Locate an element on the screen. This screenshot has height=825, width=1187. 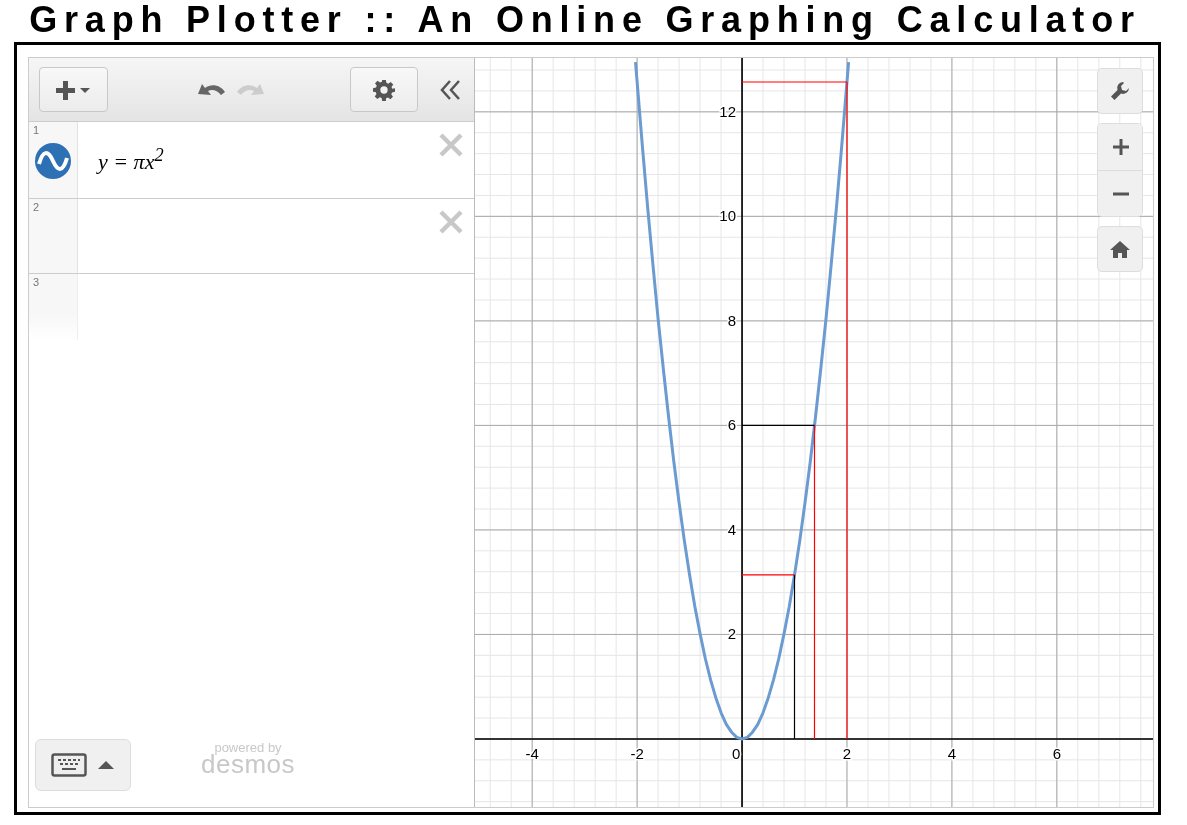
tick-label: 12 is located at coordinates (728, 111).